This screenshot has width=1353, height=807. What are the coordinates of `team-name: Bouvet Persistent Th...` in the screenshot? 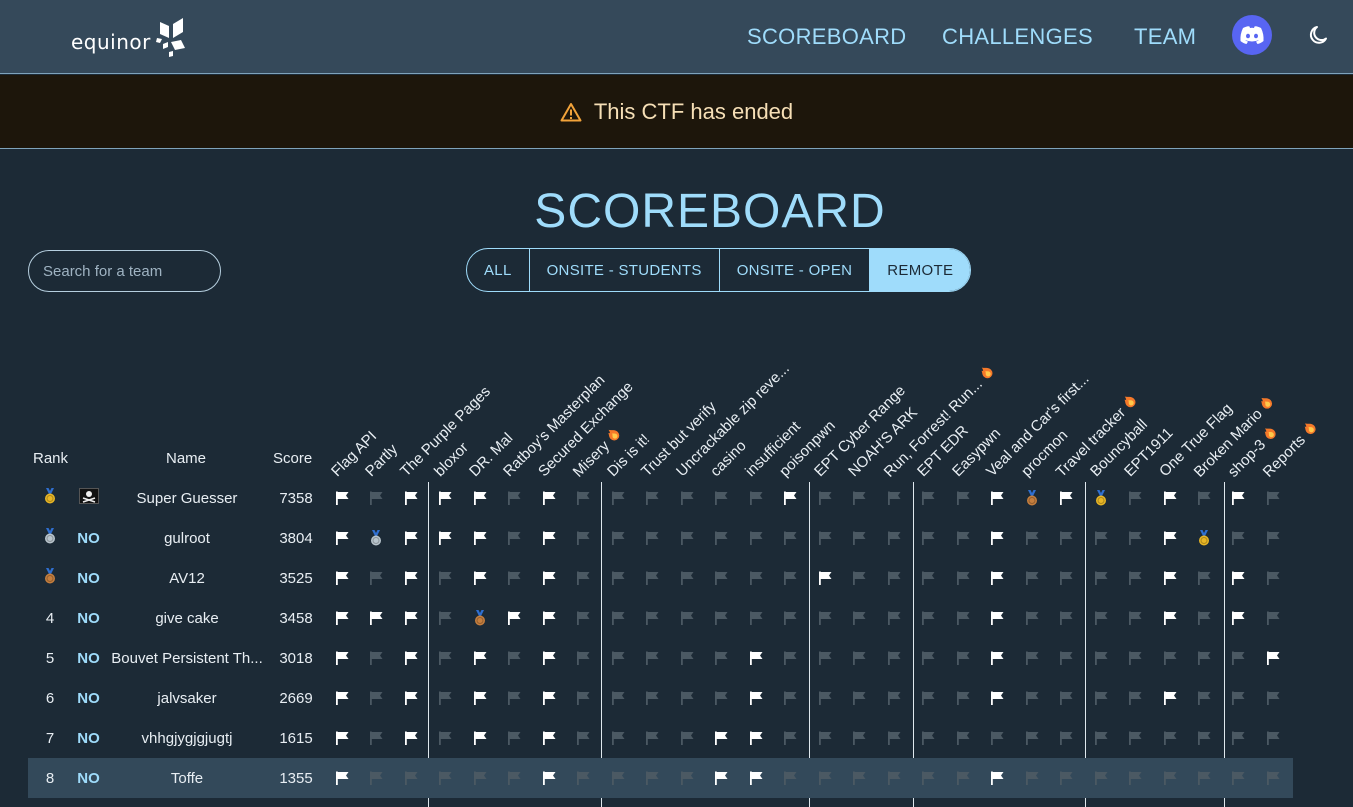 It's located at (187, 658).